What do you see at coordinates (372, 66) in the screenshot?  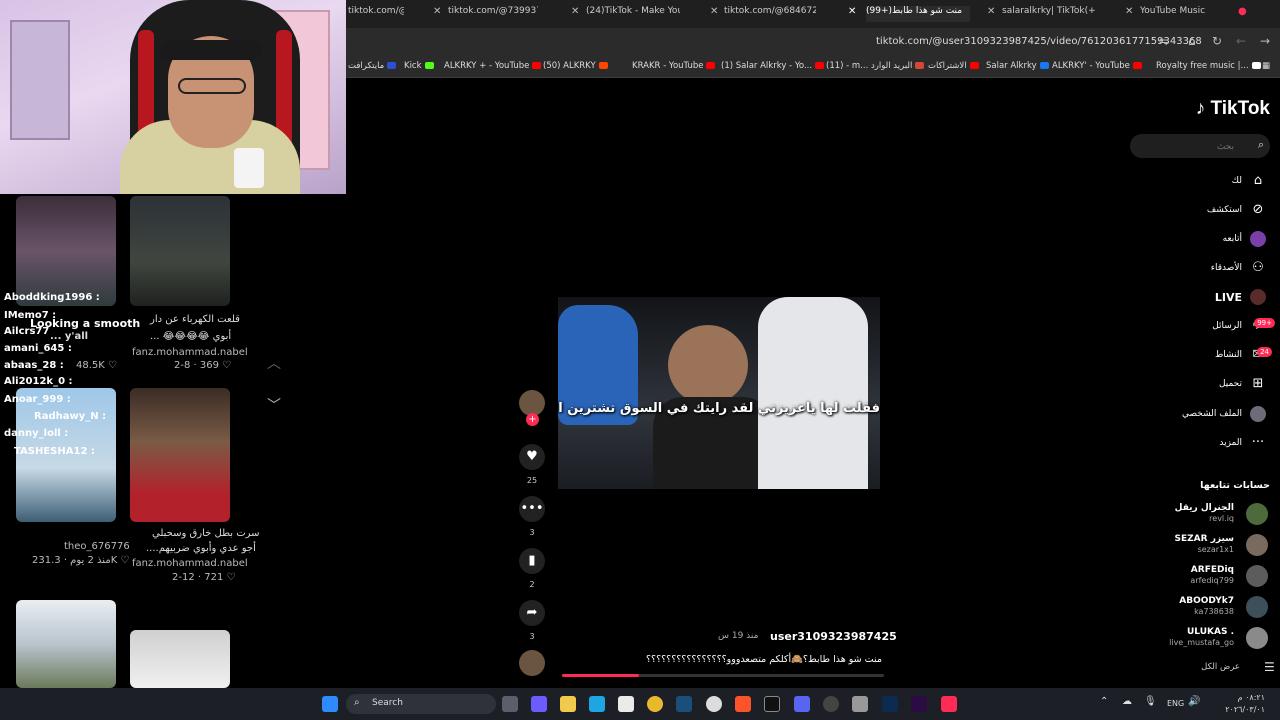 I see `bookmark-item: مايتكرافت` at bounding box center [372, 66].